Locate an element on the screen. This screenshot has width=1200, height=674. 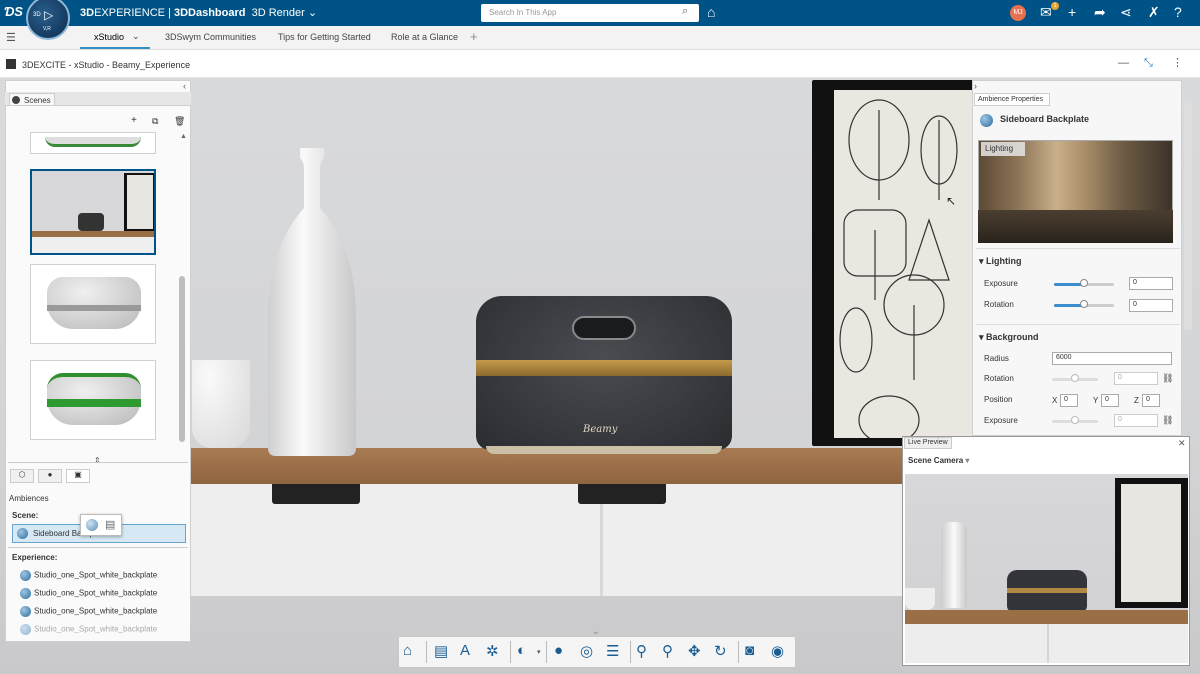
ambience-context-popup: ▤ is located at coordinates (101, 525).